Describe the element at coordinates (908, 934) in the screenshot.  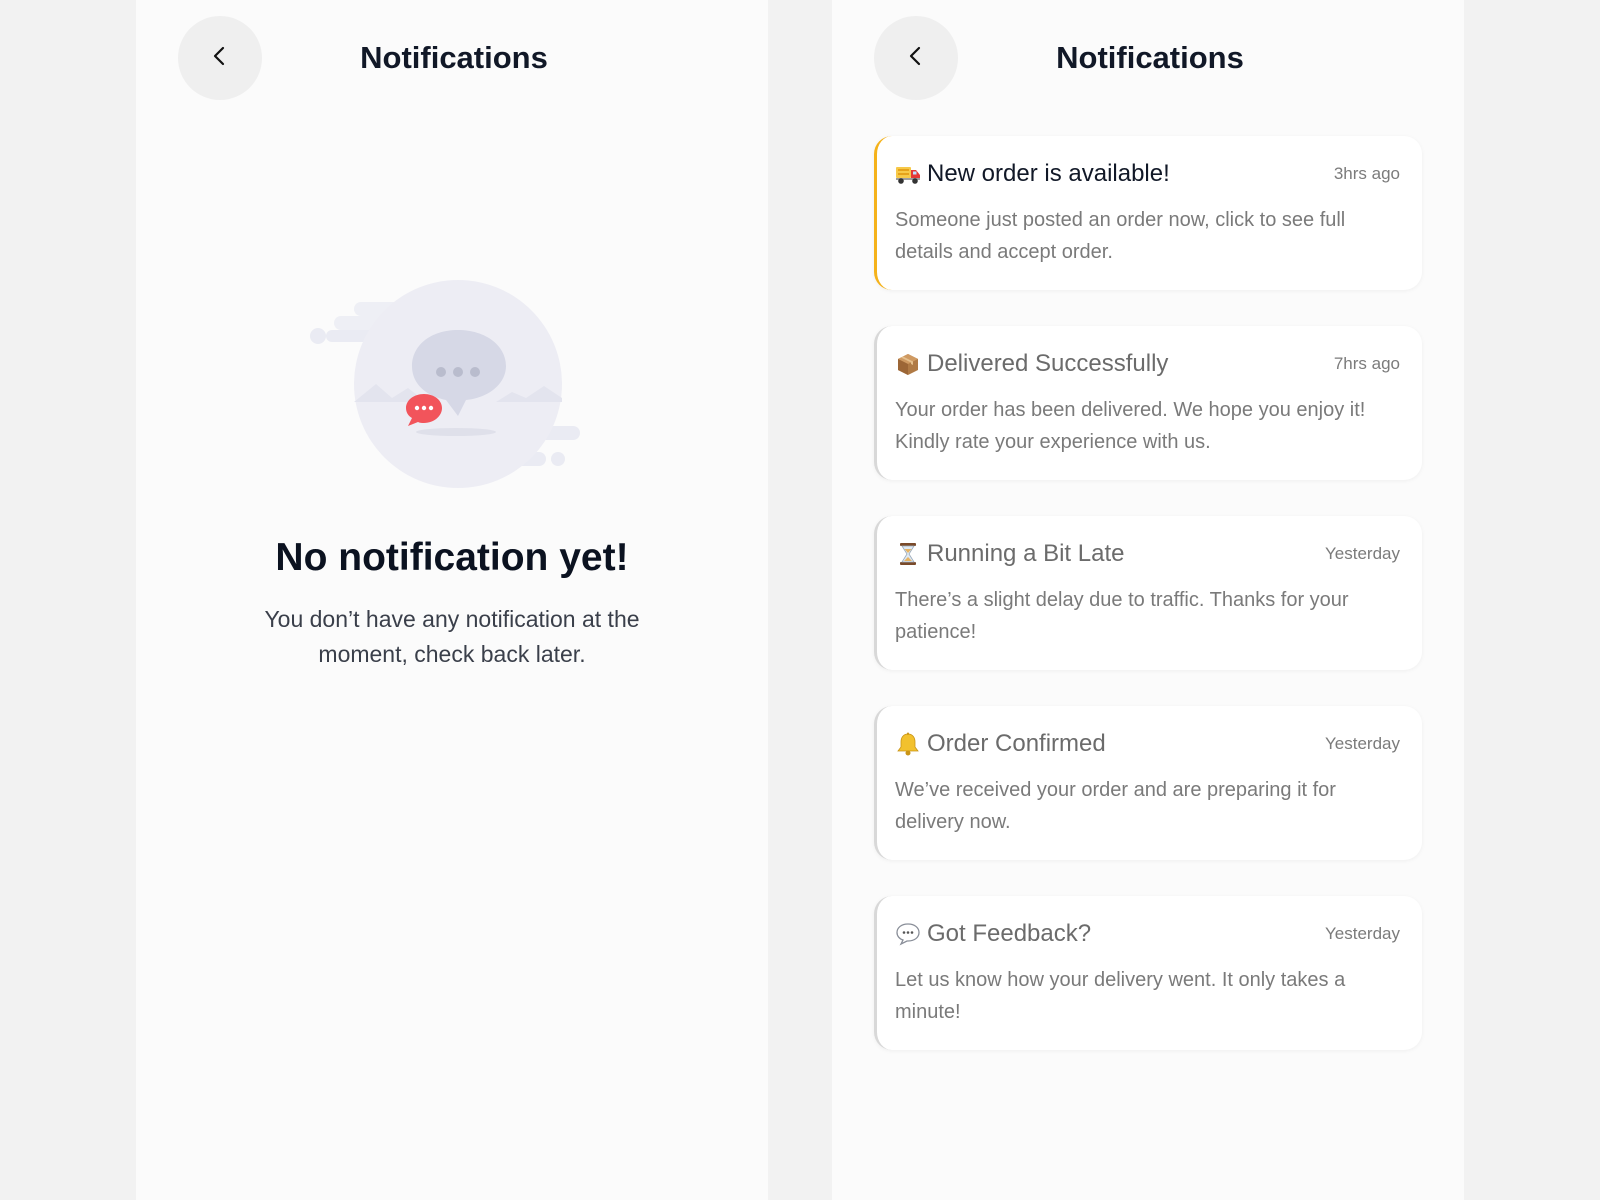
I see `speech-bubble-icon` at that location.